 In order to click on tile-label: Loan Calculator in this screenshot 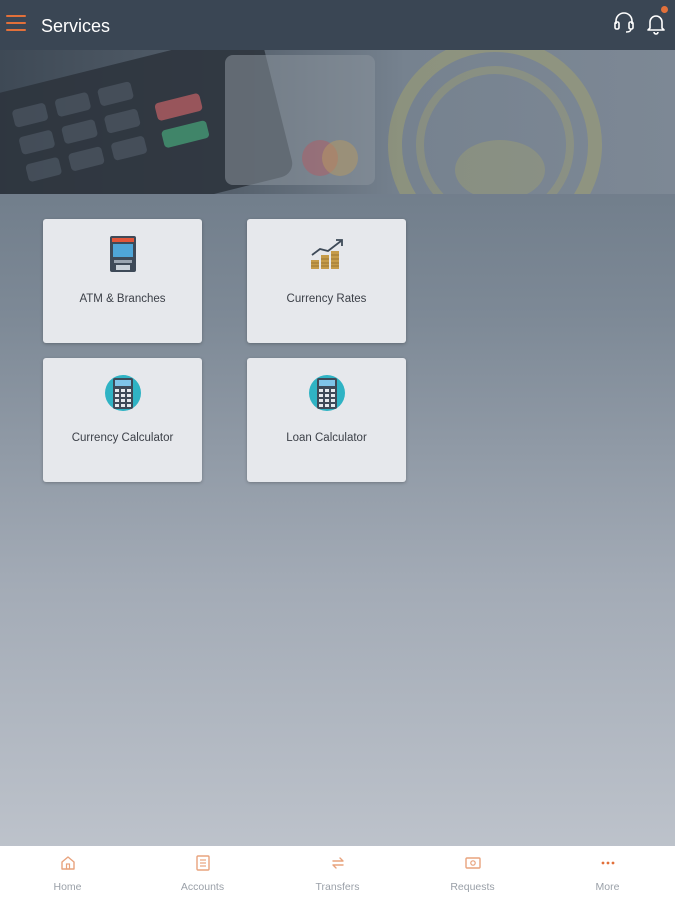, I will do `click(326, 438)`.